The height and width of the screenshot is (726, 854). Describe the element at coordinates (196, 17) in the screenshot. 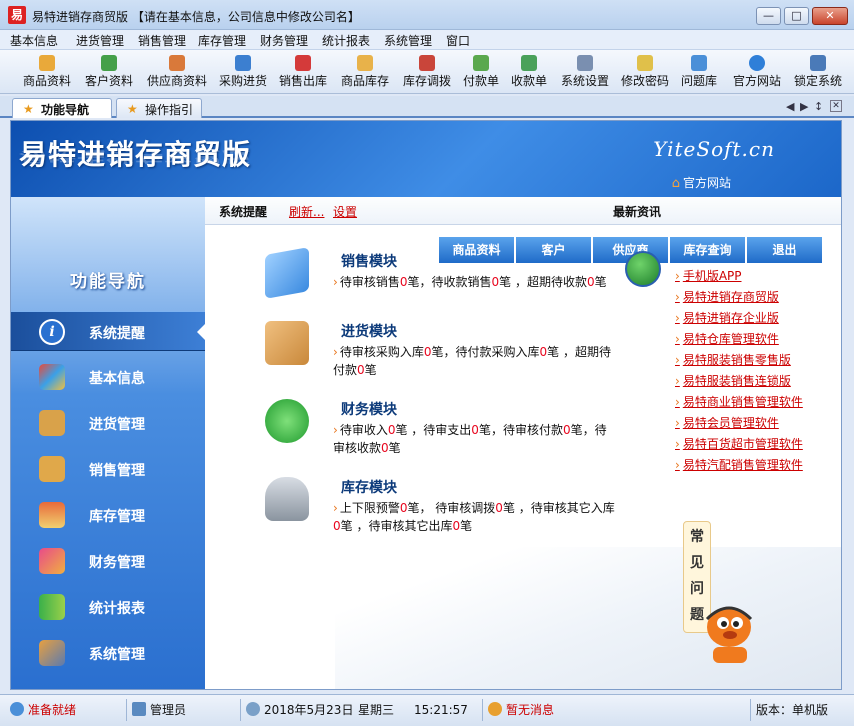

I see `window-title: 易特进销存商贸版 【请在基本信息，公司信息中修改公司名】` at that location.